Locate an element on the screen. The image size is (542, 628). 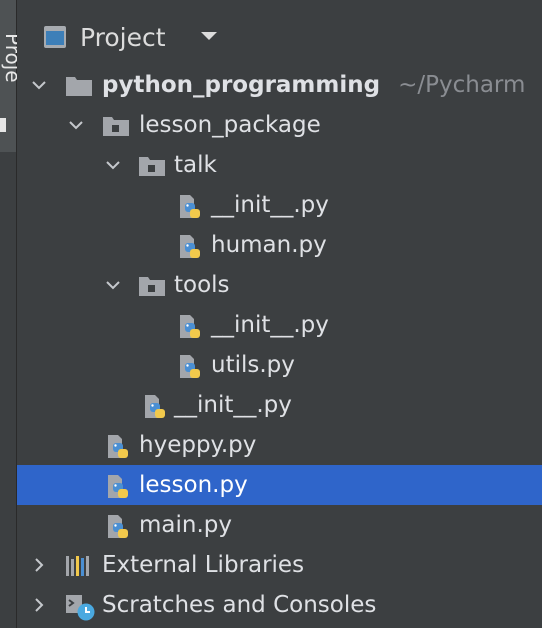
tree-row-lesson: lesson.py is located at coordinates (279, 485).